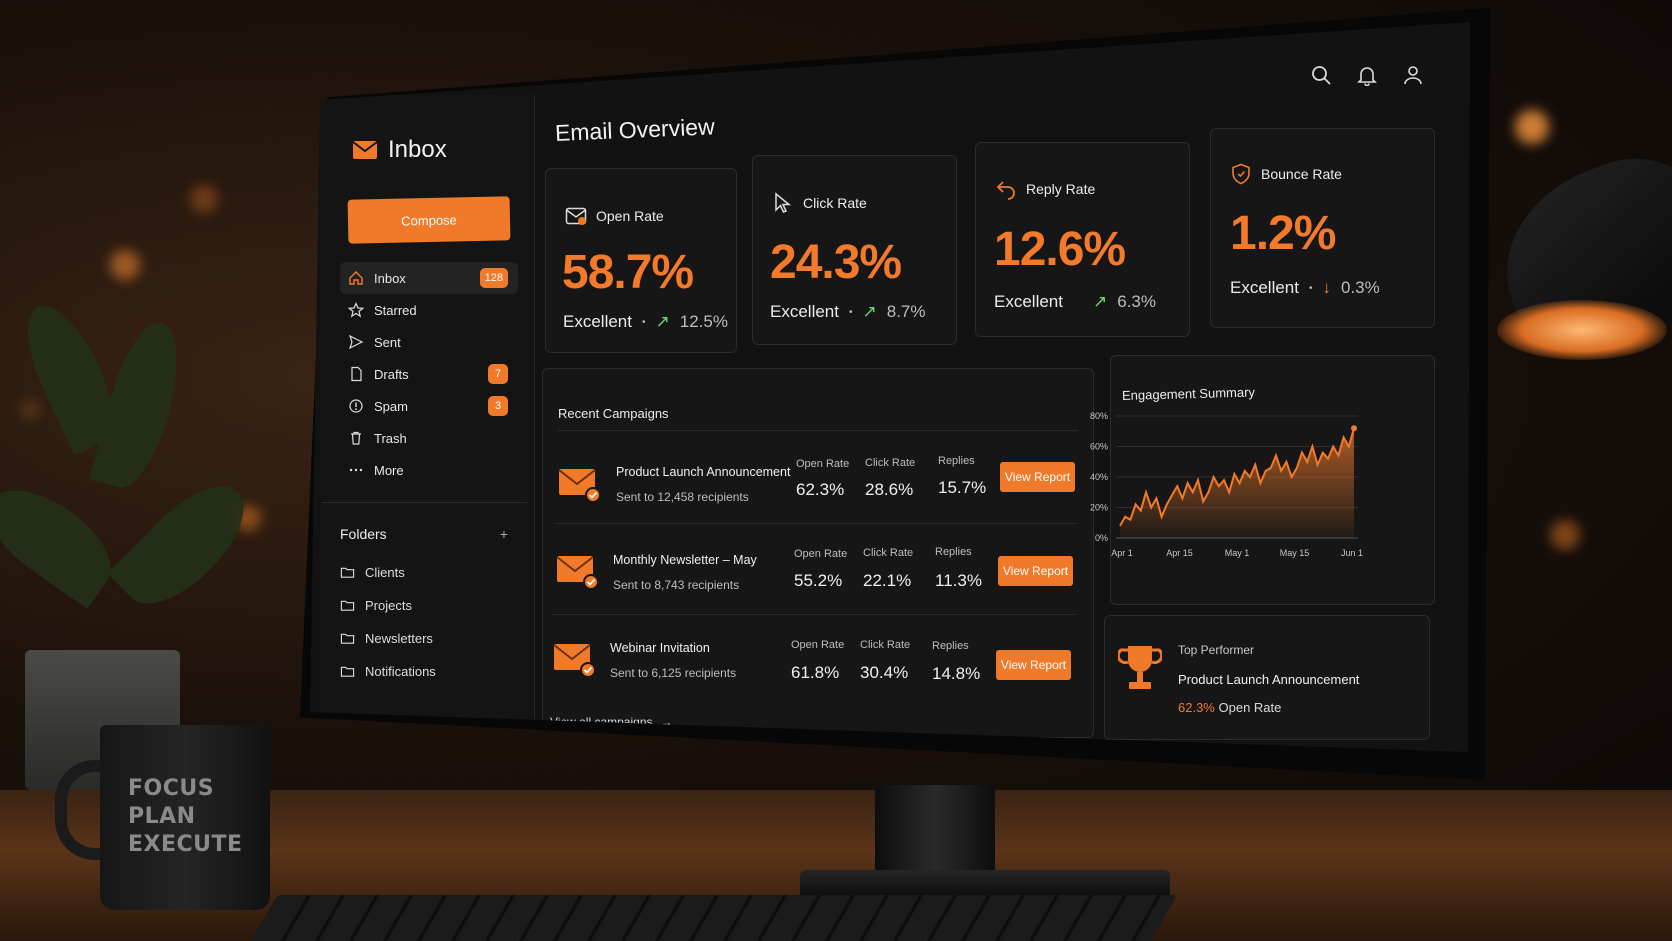 The width and height of the screenshot is (1672, 941). I want to click on sidebar-item-label: Sent, so click(387, 342).